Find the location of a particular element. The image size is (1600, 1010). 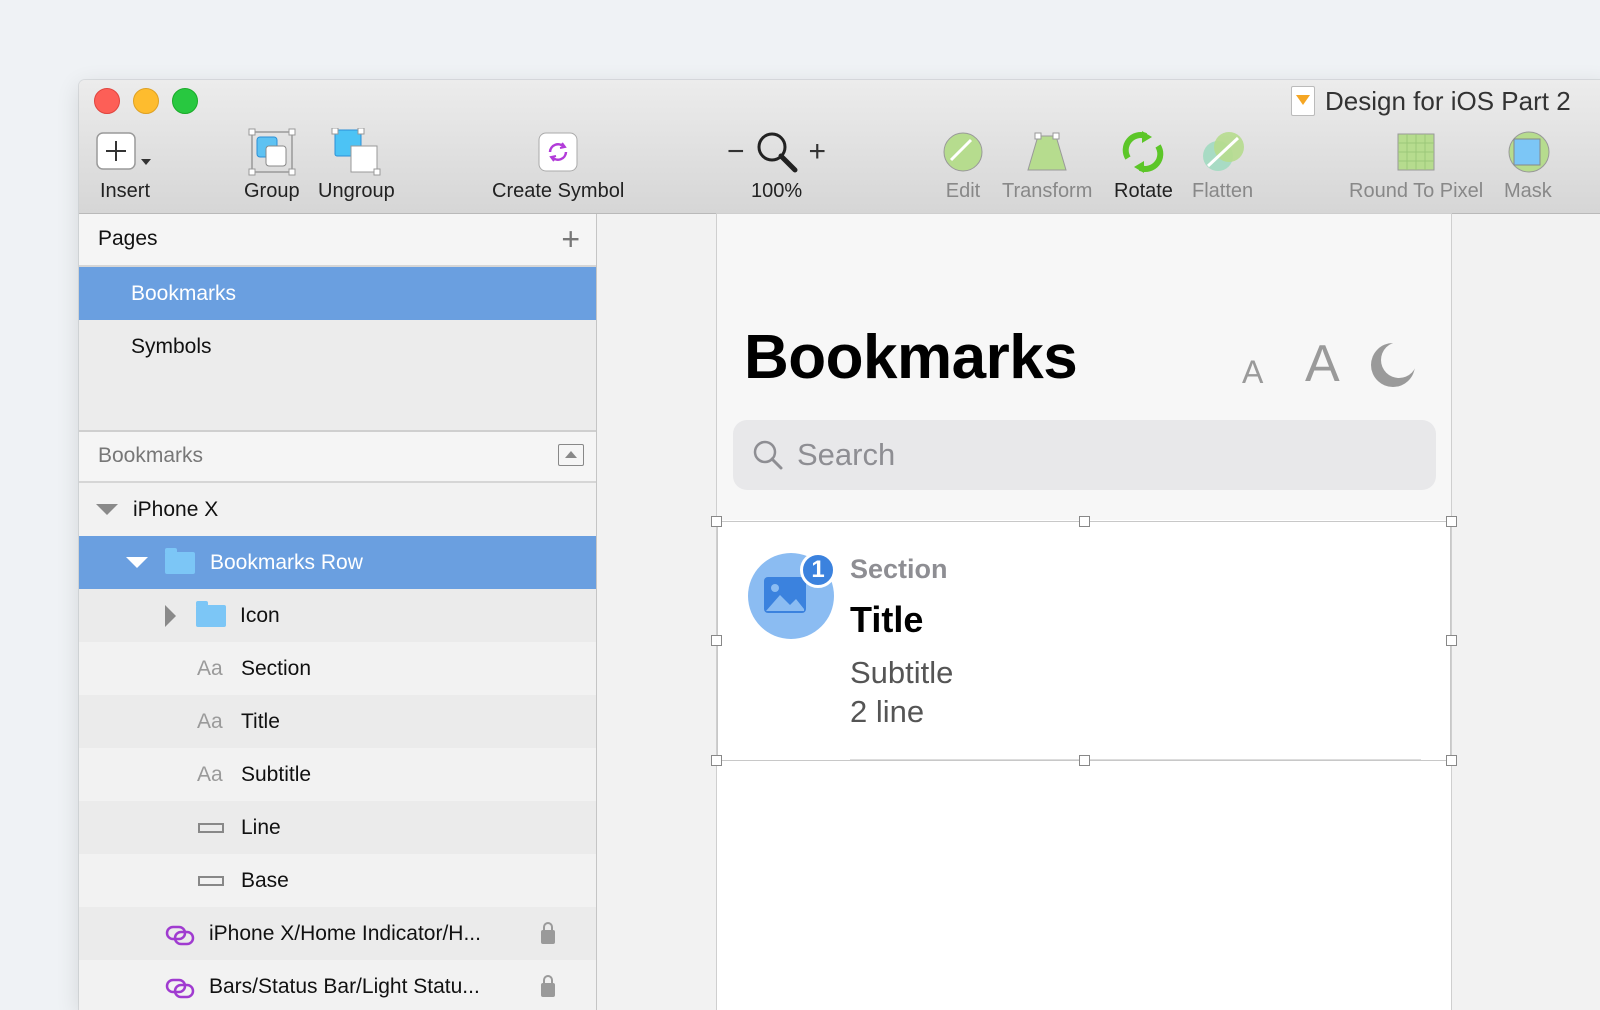

rotate-button: Rotate is located at coordinates (1143, 165).